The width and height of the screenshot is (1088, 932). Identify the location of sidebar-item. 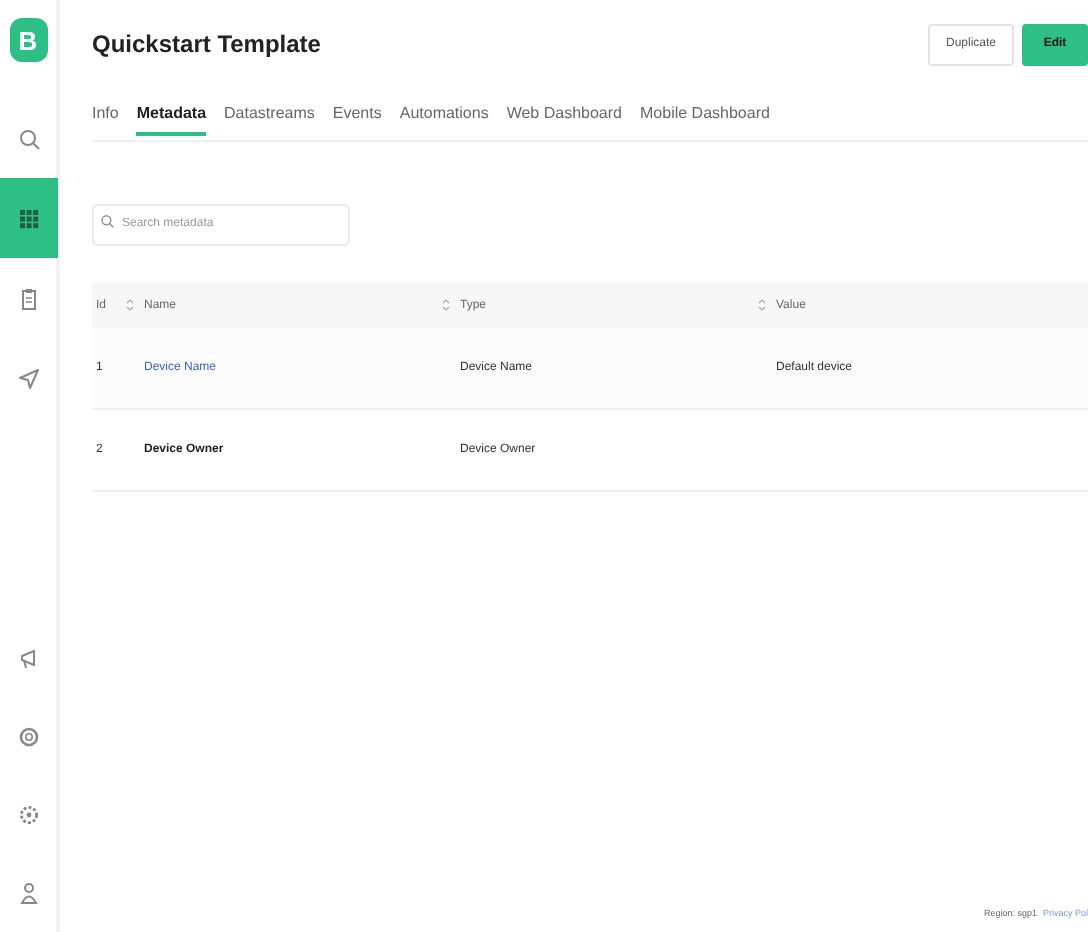
(29, 218).